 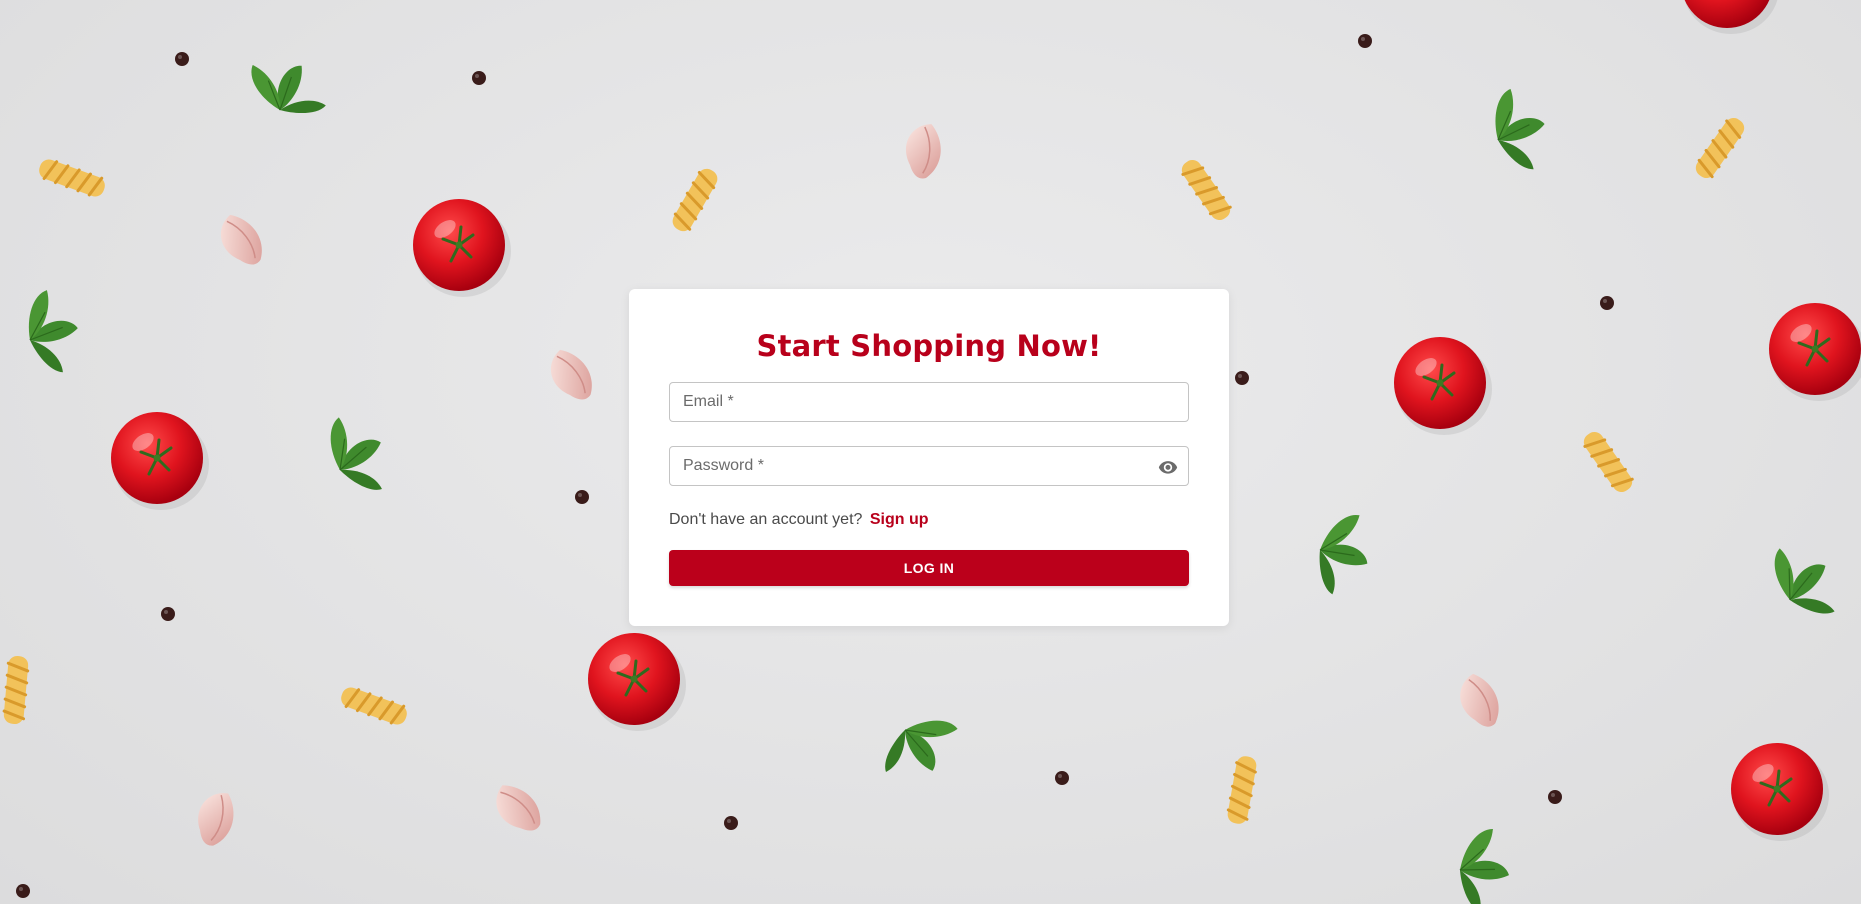 I want to click on email-field-container, so click(x=929, y=402).